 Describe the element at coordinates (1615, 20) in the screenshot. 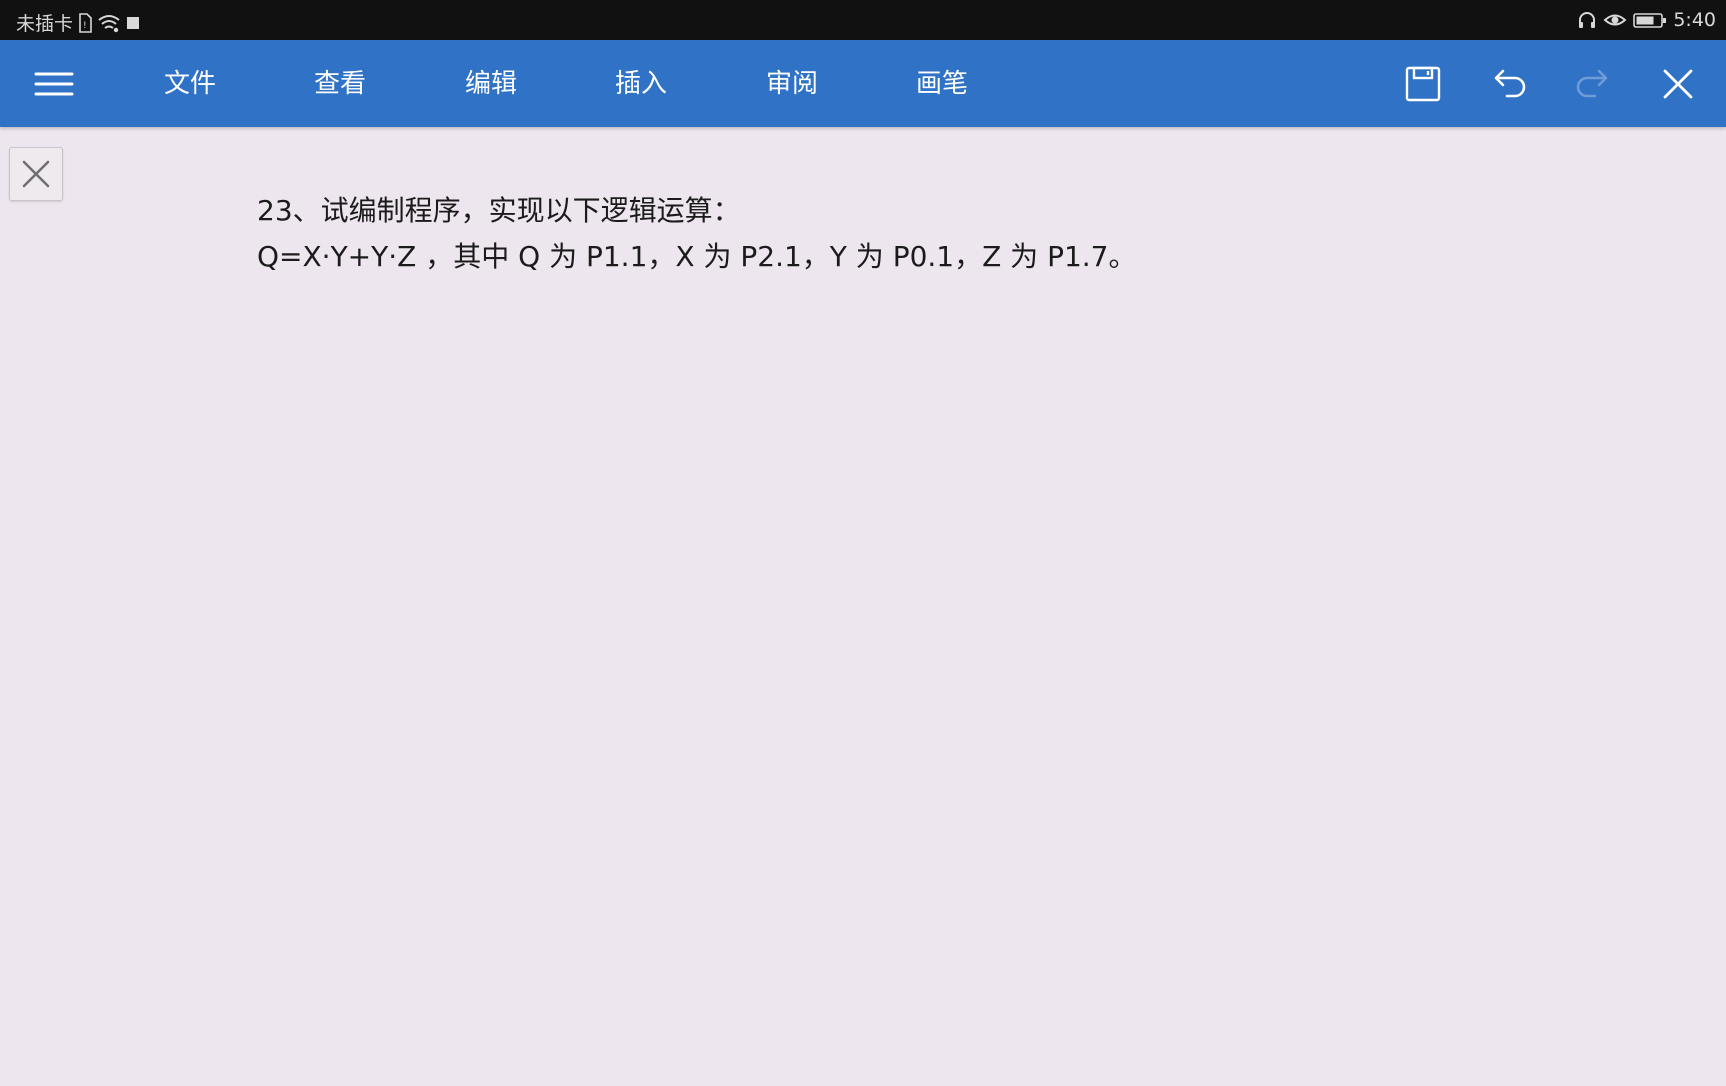

I see `eye-icon` at that location.